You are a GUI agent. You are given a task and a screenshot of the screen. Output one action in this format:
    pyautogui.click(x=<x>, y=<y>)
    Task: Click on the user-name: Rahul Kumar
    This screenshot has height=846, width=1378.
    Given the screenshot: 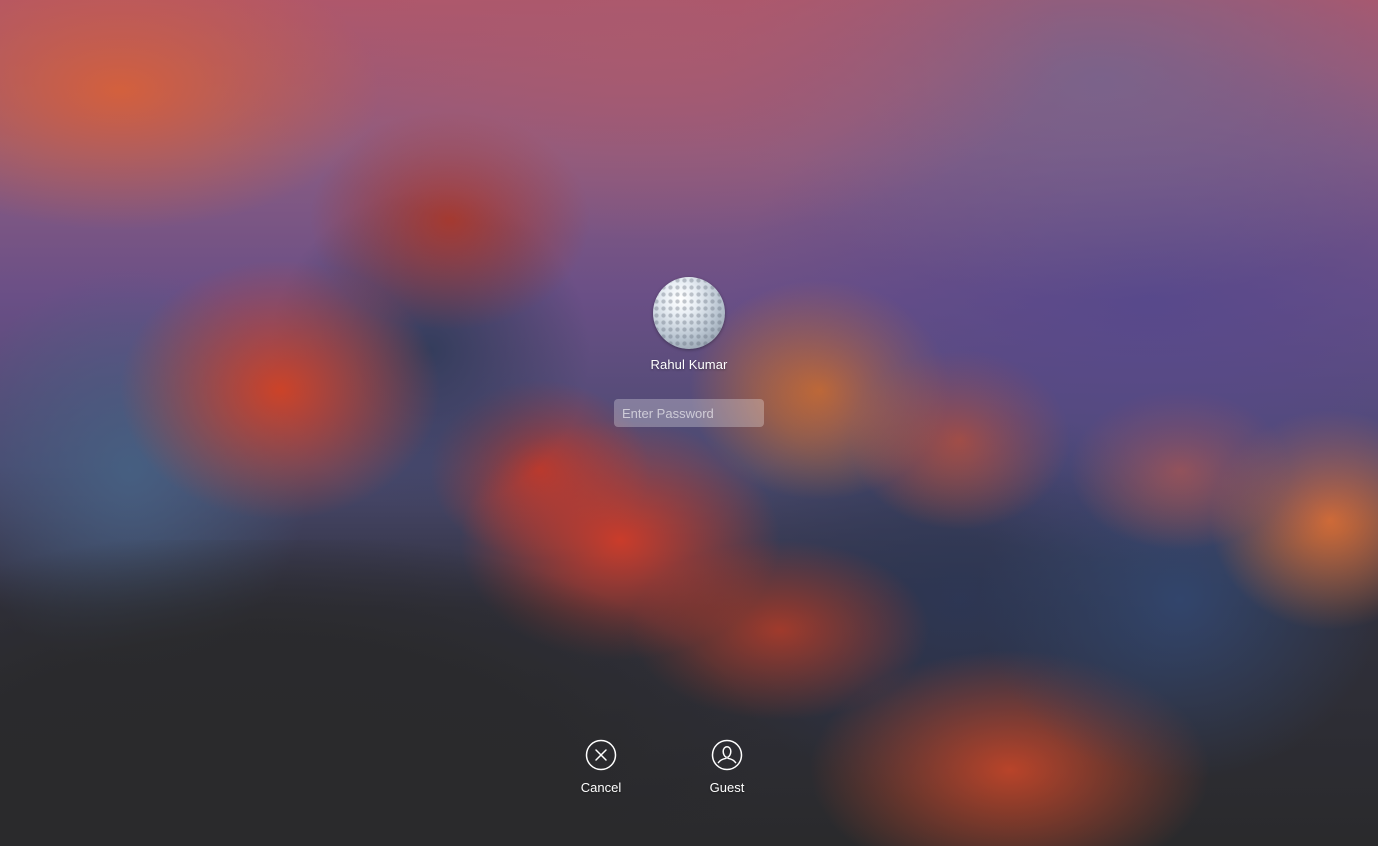 What is the action you would take?
    pyautogui.click(x=689, y=364)
    